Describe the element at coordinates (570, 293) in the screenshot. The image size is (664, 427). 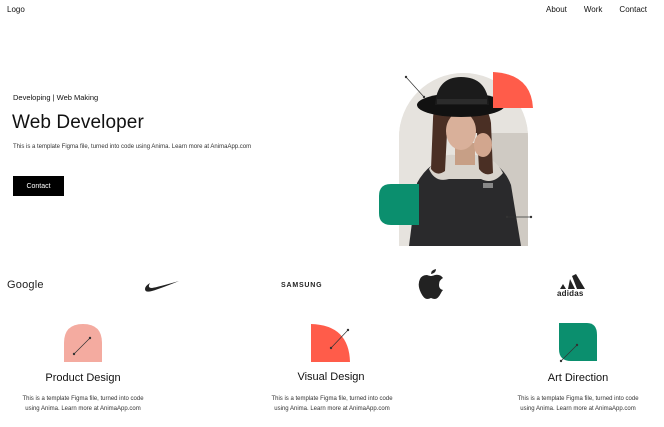
I see `adidas-logo: adidas` at that location.